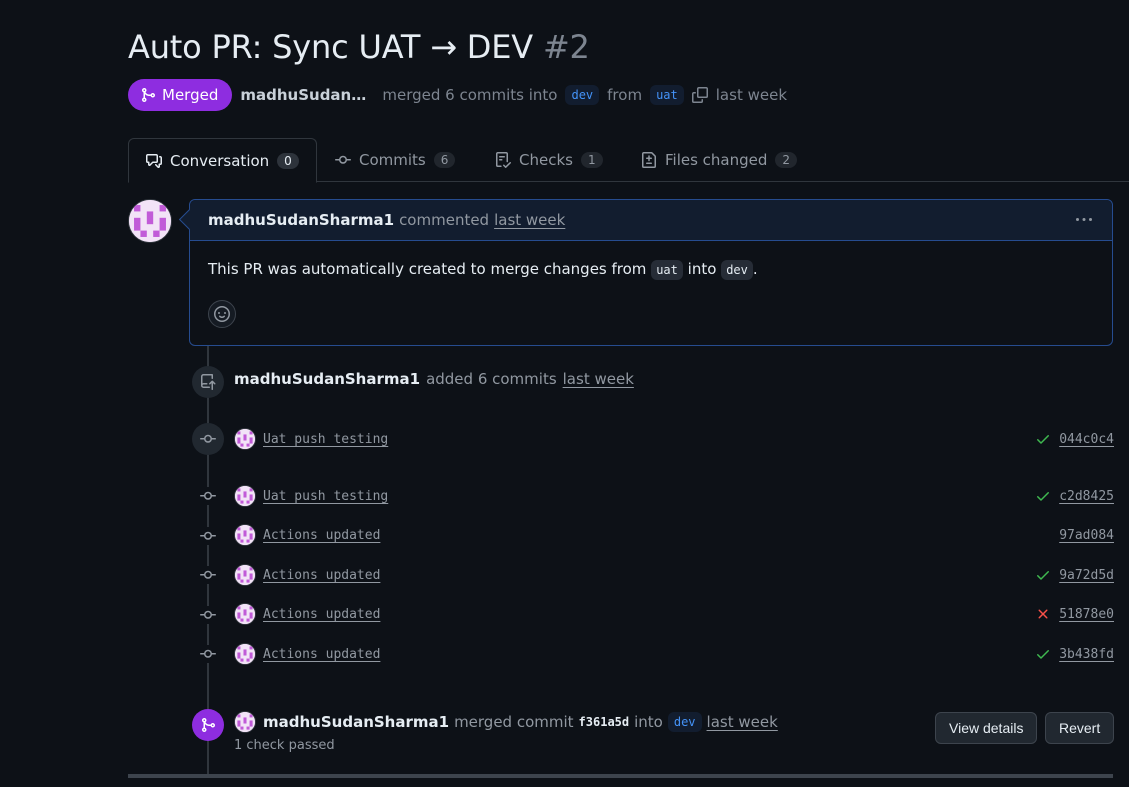 This screenshot has width=1129, height=787. I want to click on revert-button: Revert, so click(1080, 728).